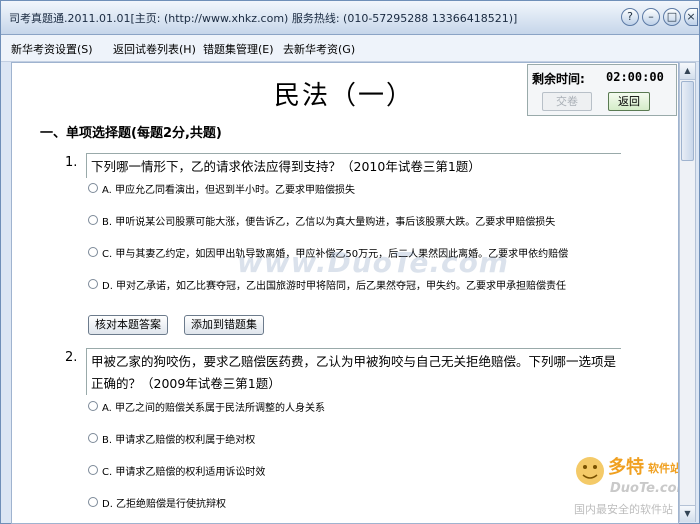  What do you see at coordinates (629, 101) in the screenshot?
I see `back-button: 返回` at bounding box center [629, 101].